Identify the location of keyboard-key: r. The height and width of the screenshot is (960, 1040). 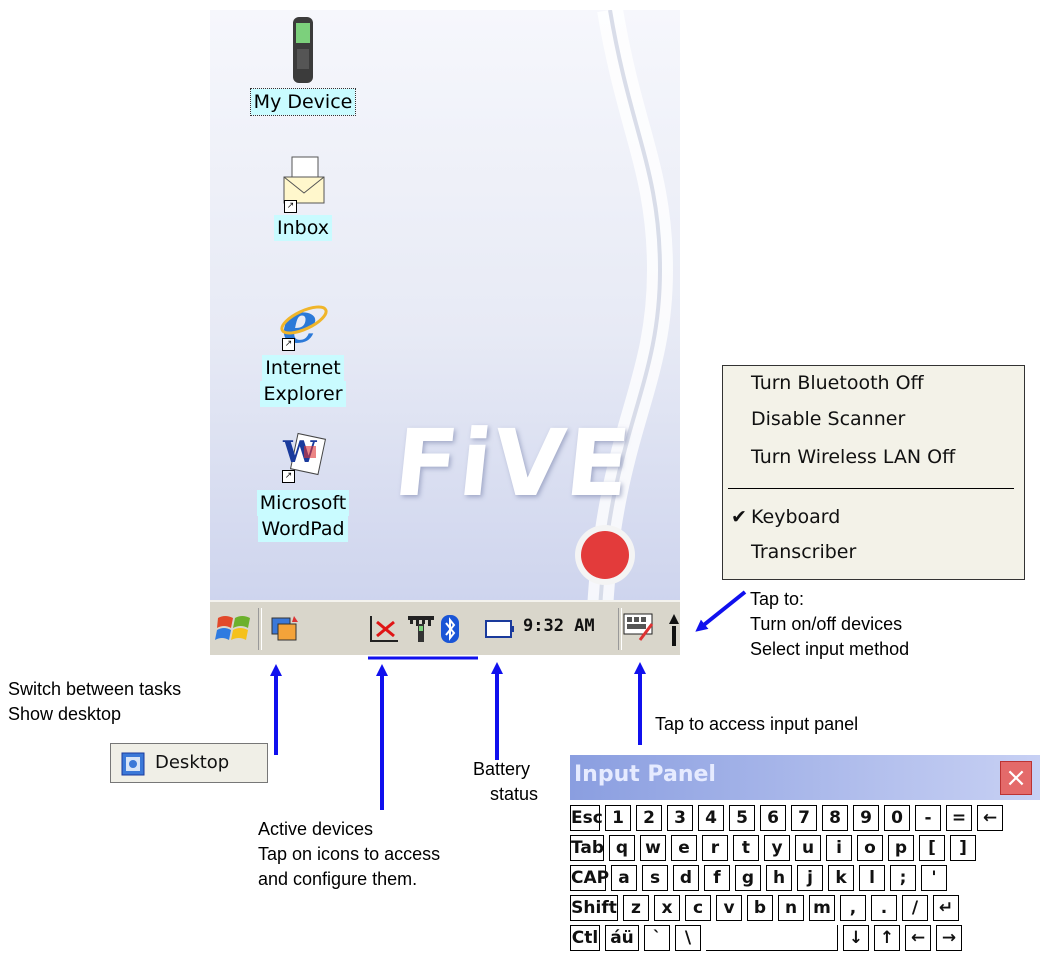
(715, 848).